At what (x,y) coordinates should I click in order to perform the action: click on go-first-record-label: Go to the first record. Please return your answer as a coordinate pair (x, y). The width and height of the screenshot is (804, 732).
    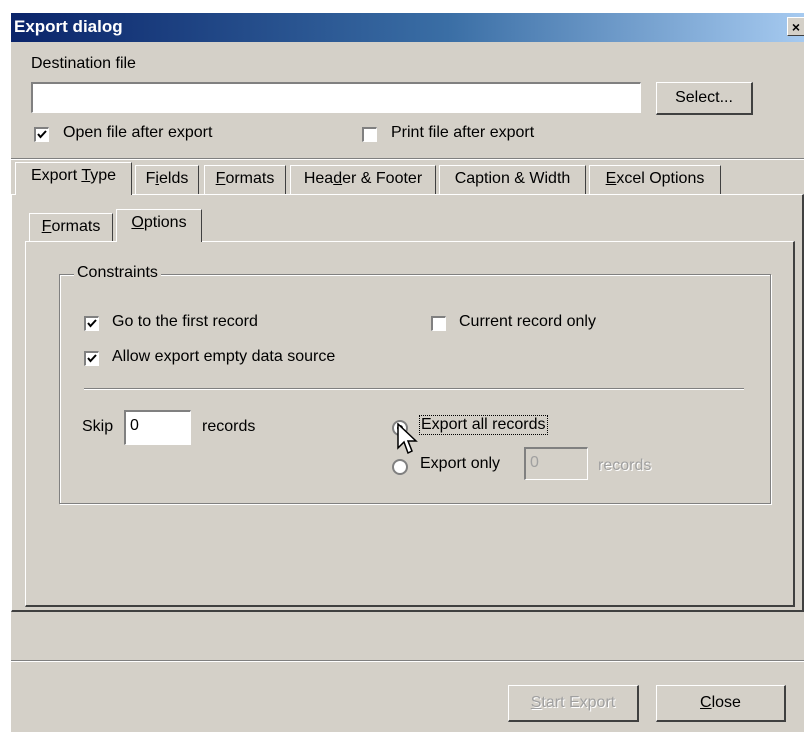
    Looking at the image, I should click on (185, 321).